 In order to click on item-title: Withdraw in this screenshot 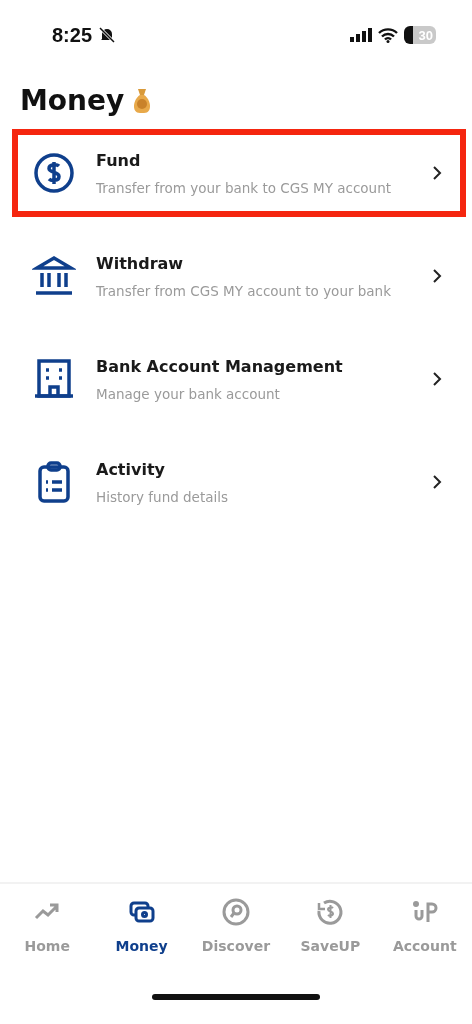, I will do `click(140, 263)`.